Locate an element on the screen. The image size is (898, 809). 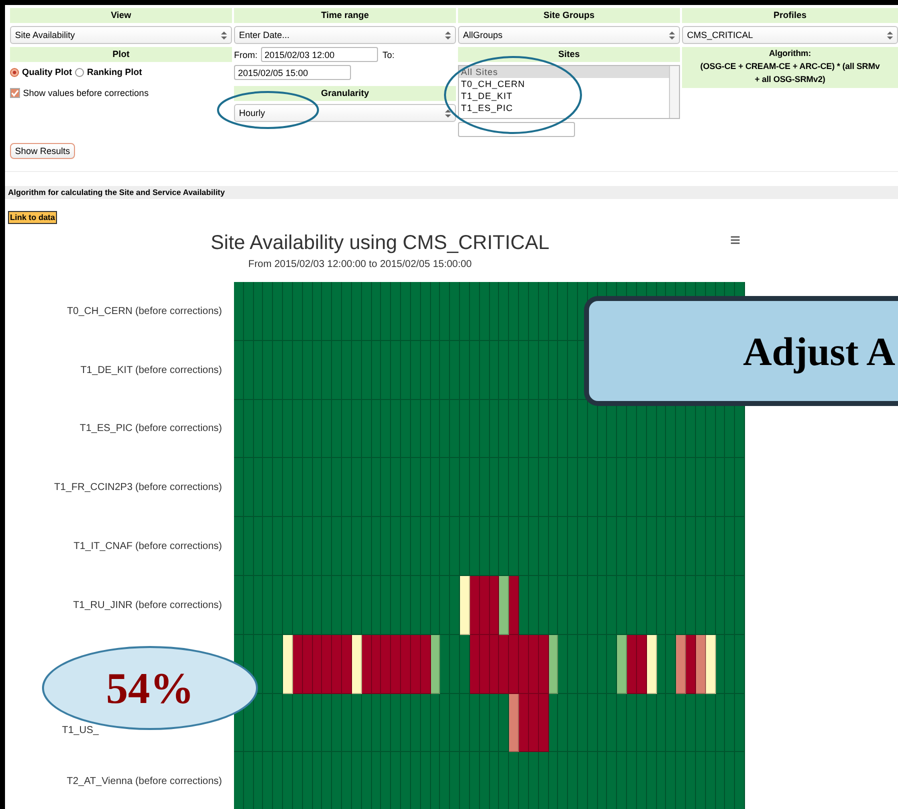
algorithm-formula: Algorithm: (OSG-CE + CREAM-CE + ARC-CE) * (all SRMv + all OSG-SRMv2) is located at coordinates (790, 67).